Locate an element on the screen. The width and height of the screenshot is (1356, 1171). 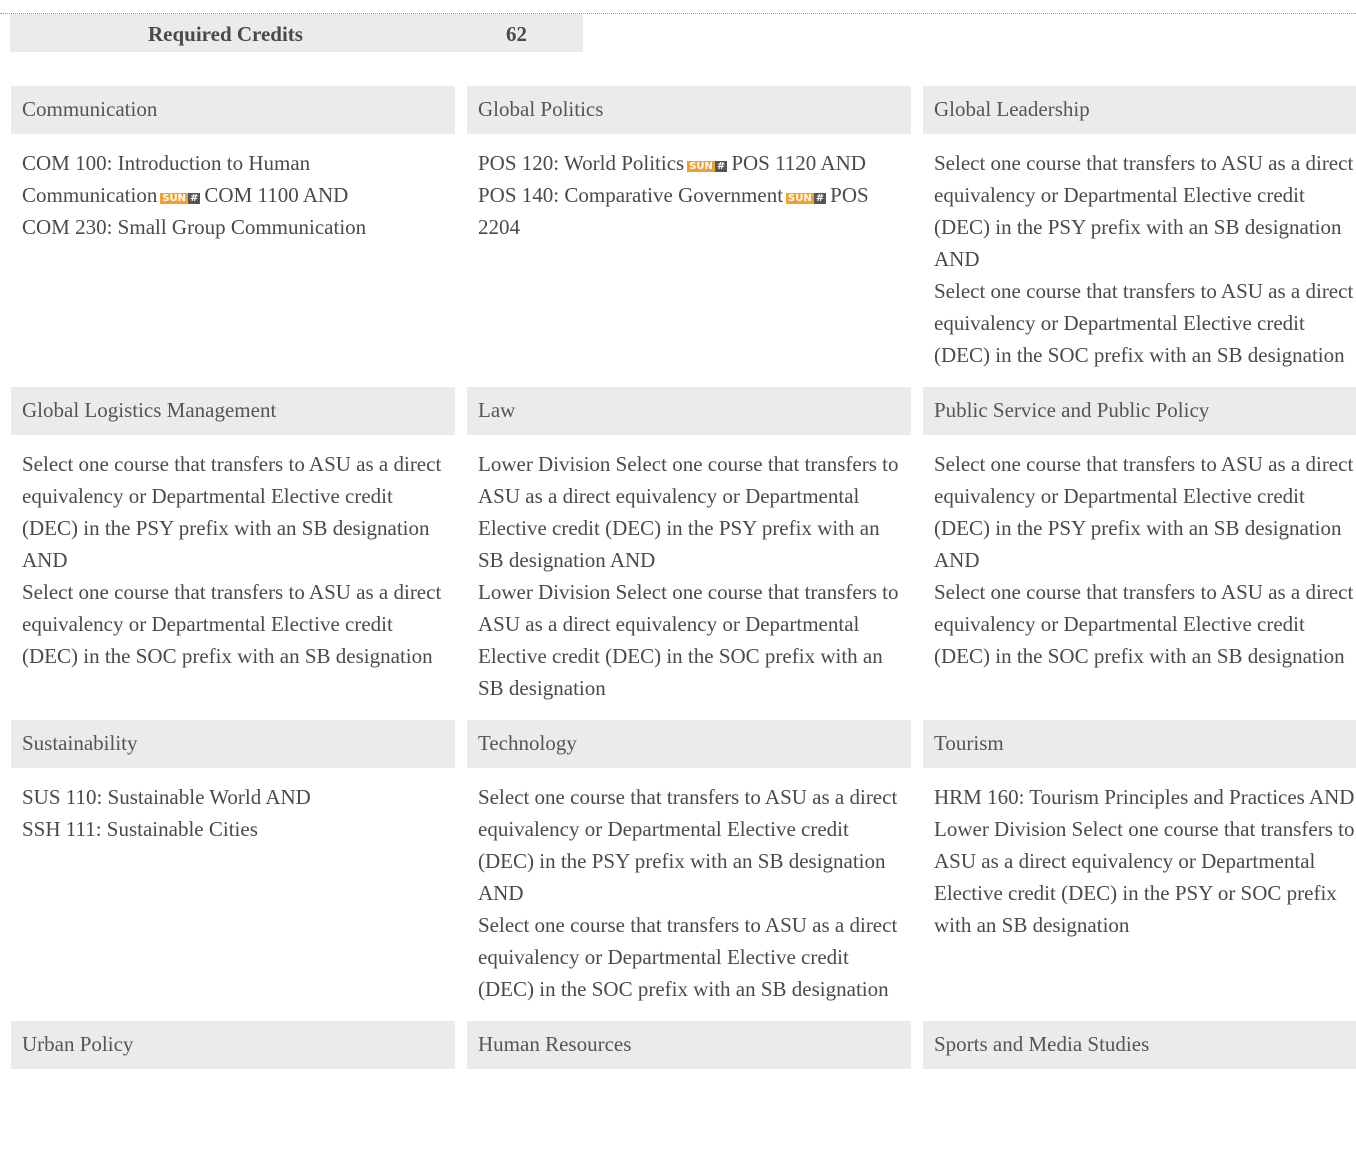
track-card: Sports and Media Studies is located at coordinates (1139, 1045).